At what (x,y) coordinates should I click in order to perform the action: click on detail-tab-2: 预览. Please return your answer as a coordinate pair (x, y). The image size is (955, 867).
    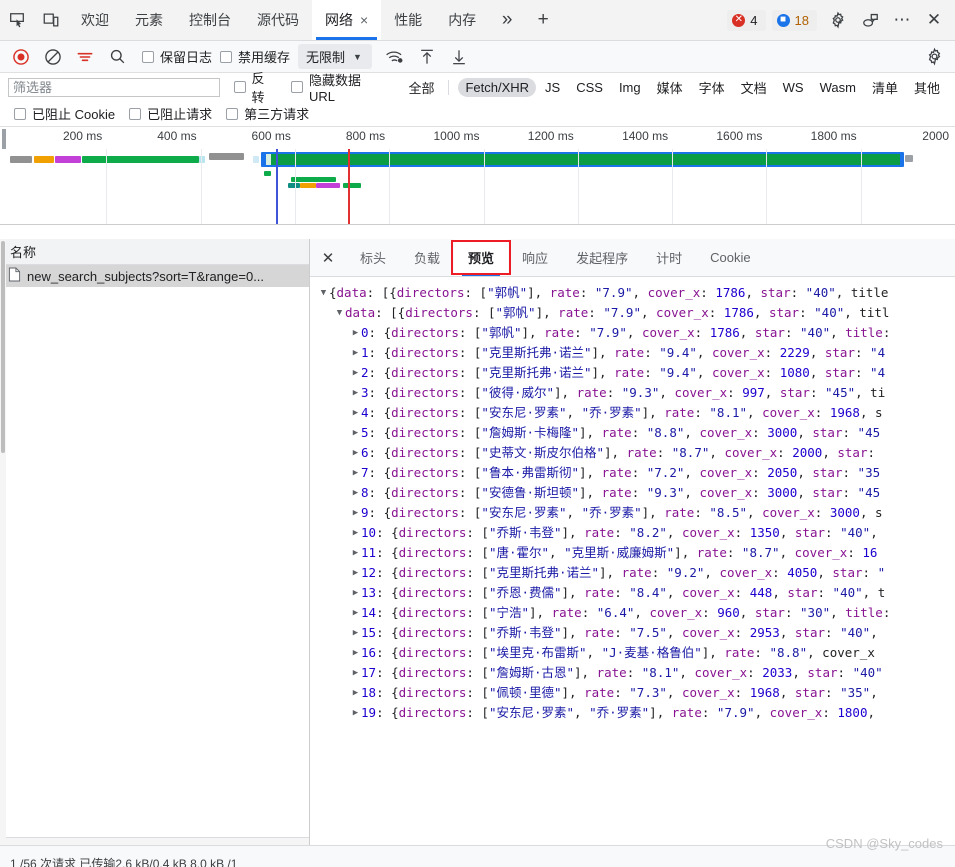
    Looking at the image, I should click on (481, 257).